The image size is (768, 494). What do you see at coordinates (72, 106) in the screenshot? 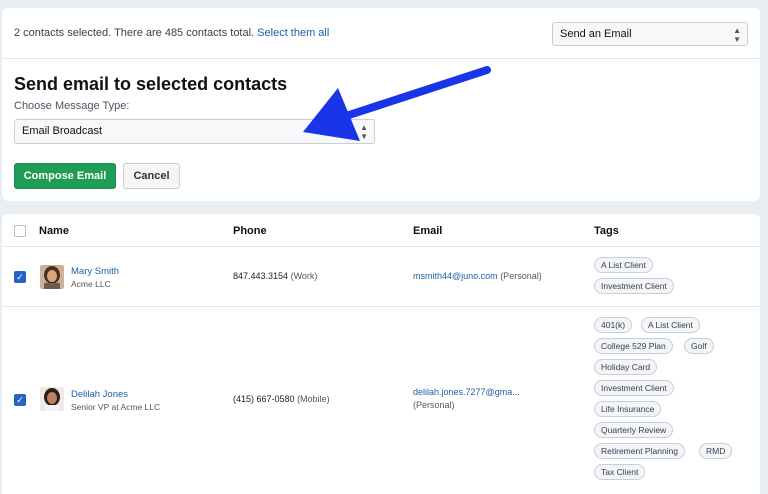
I see `message-type-label: Choose Message Type:` at bounding box center [72, 106].